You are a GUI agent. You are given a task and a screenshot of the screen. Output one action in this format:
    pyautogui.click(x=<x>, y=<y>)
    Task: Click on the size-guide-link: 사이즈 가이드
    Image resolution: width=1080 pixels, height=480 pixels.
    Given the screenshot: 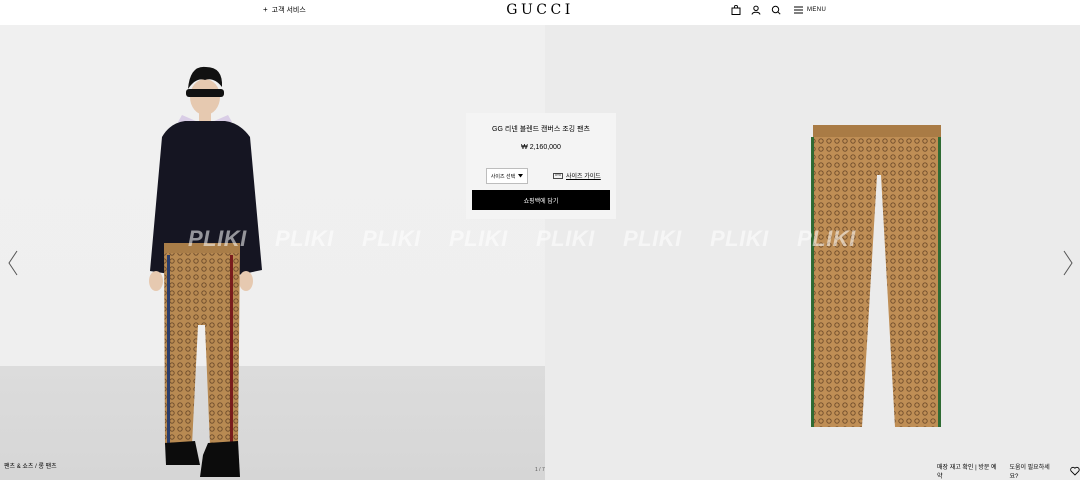 What is the action you would take?
    pyautogui.click(x=577, y=175)
    